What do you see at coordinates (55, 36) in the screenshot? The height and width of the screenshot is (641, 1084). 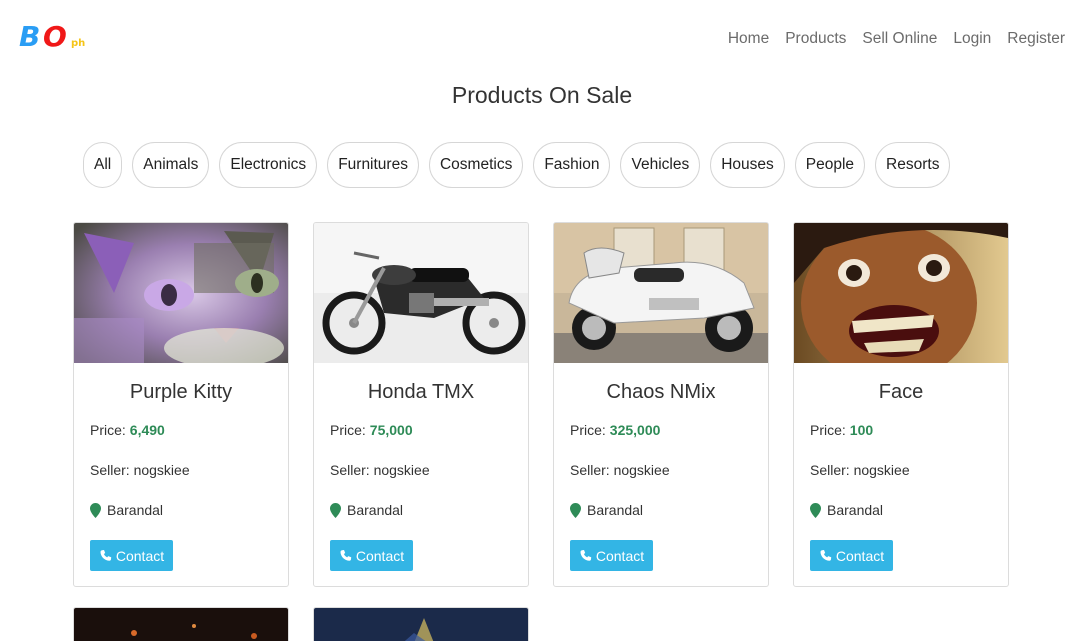 I see `logo-letter-o: O` at bounding box center [55, 36].